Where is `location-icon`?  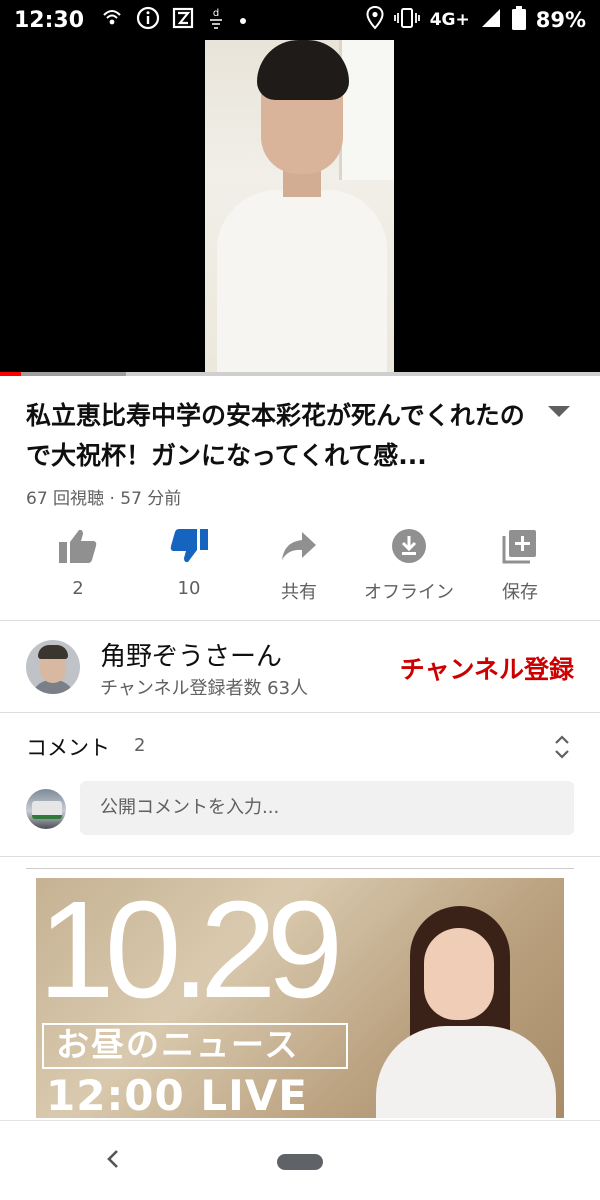
location-icon is located at coordinates (375, 20).